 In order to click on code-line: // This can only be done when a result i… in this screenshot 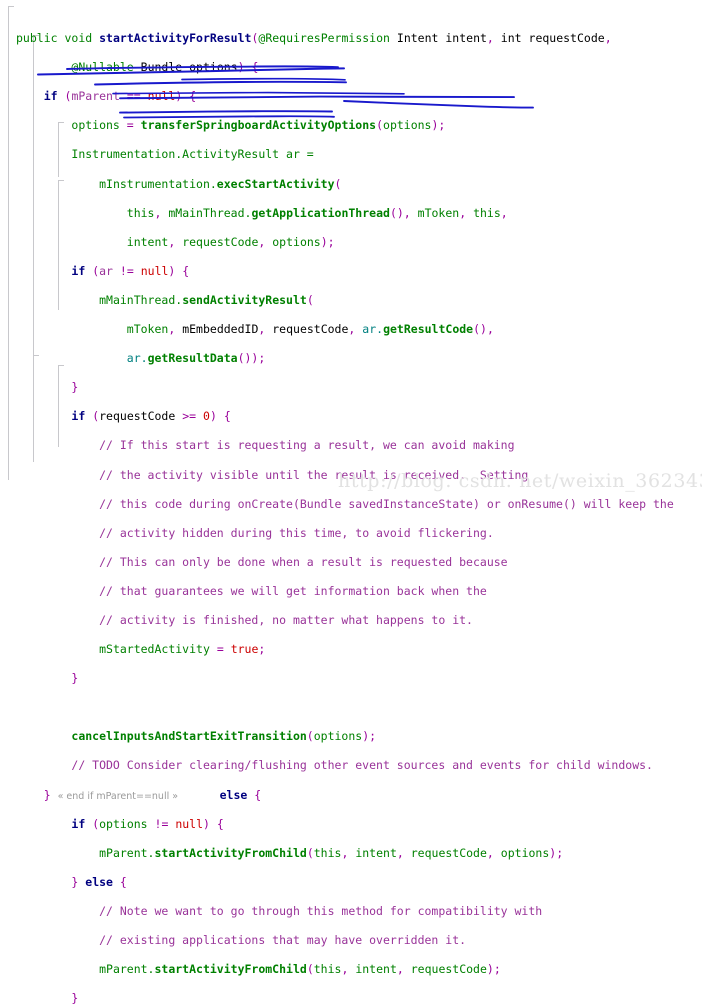, I will do `click(303, 561)`.